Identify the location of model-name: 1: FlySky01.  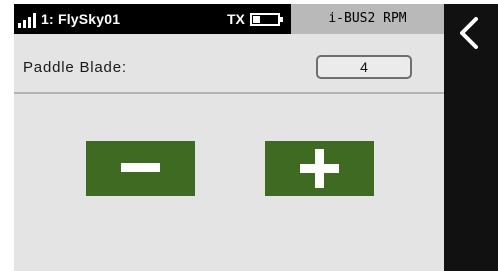
(81, 19).